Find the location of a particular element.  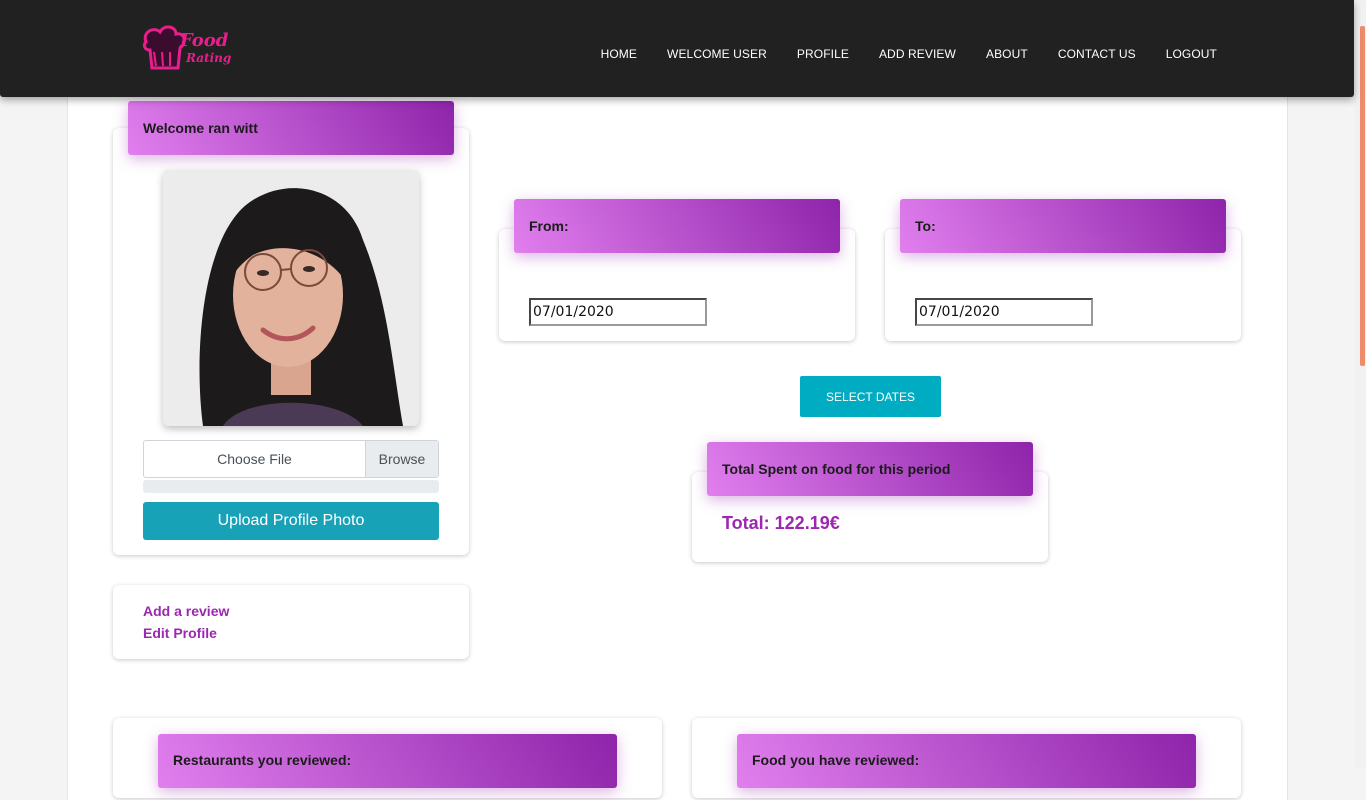

to-header: To: is located at coordinates (1063, 226).